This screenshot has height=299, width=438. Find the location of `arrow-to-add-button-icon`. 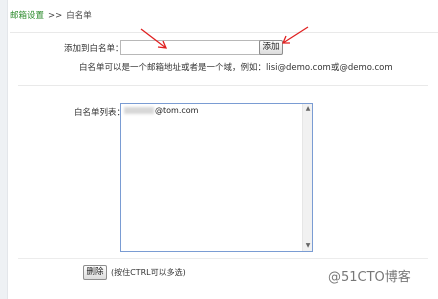

arrow-to-add-button-icon is located at coordinates (295, 35).